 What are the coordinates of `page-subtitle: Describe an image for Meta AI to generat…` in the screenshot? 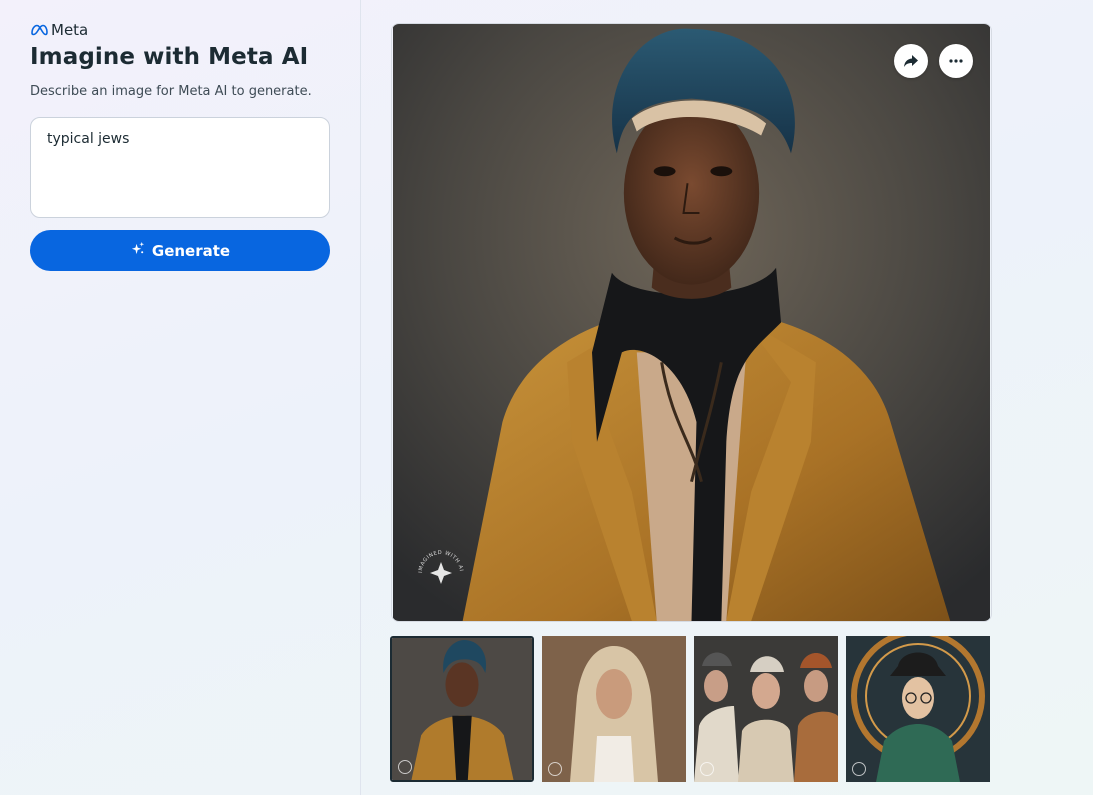 It's located at (171, 91).